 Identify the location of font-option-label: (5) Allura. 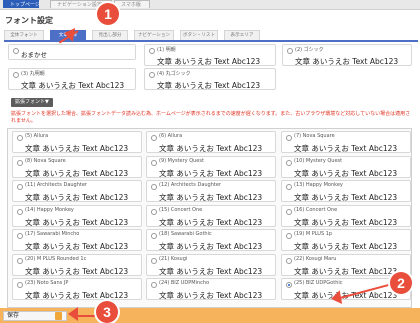
(37, 136).